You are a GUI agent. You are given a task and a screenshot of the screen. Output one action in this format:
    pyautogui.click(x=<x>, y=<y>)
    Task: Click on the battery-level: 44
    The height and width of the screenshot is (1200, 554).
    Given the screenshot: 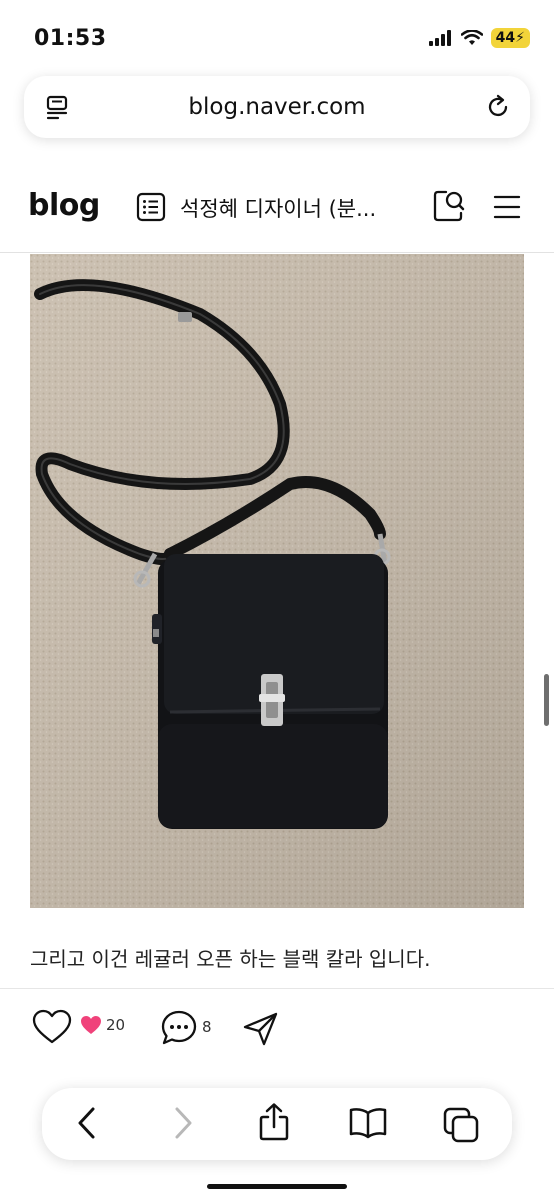 What is the action you would take?
    pyautogui.click(x=505, y=38)
    